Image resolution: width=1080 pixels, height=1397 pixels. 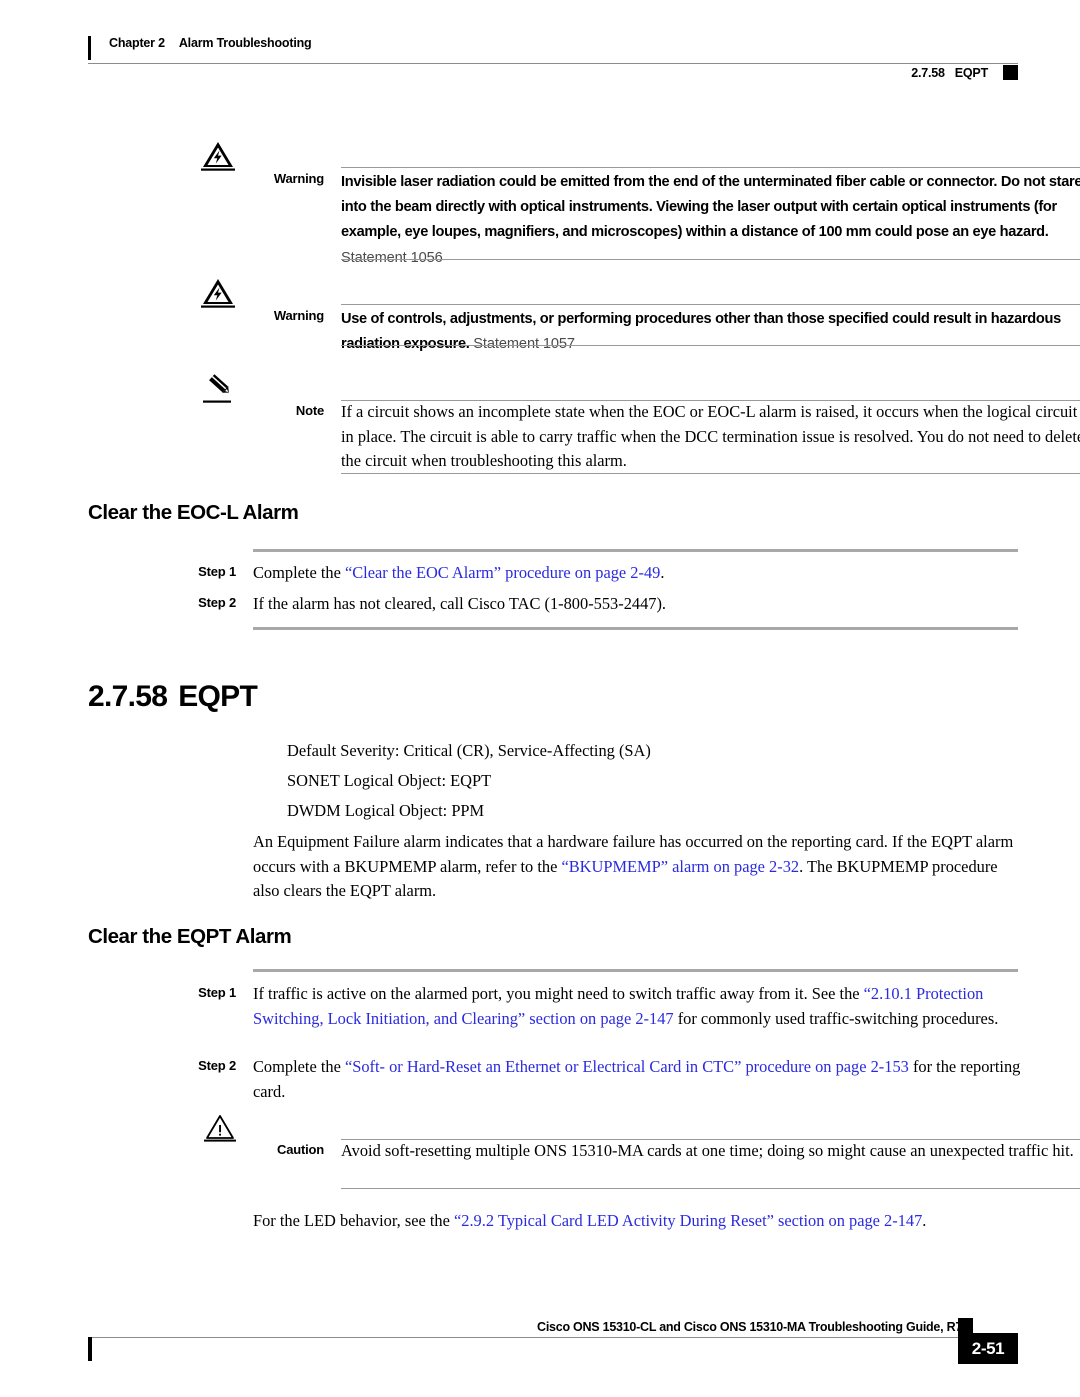 What do you see at coordinates (928, 73) in the screenshot?
I see `header-section-number: 2.7.58` at bounding box center [928, 73].